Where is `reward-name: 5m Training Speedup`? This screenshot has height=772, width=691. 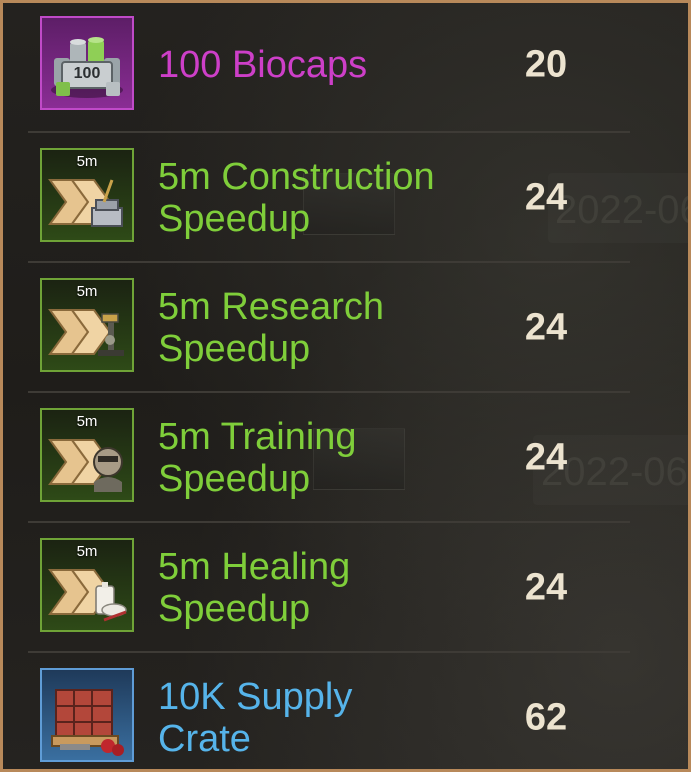 reward-name: 5m Training Speedup is located at coordinates (323, 458).